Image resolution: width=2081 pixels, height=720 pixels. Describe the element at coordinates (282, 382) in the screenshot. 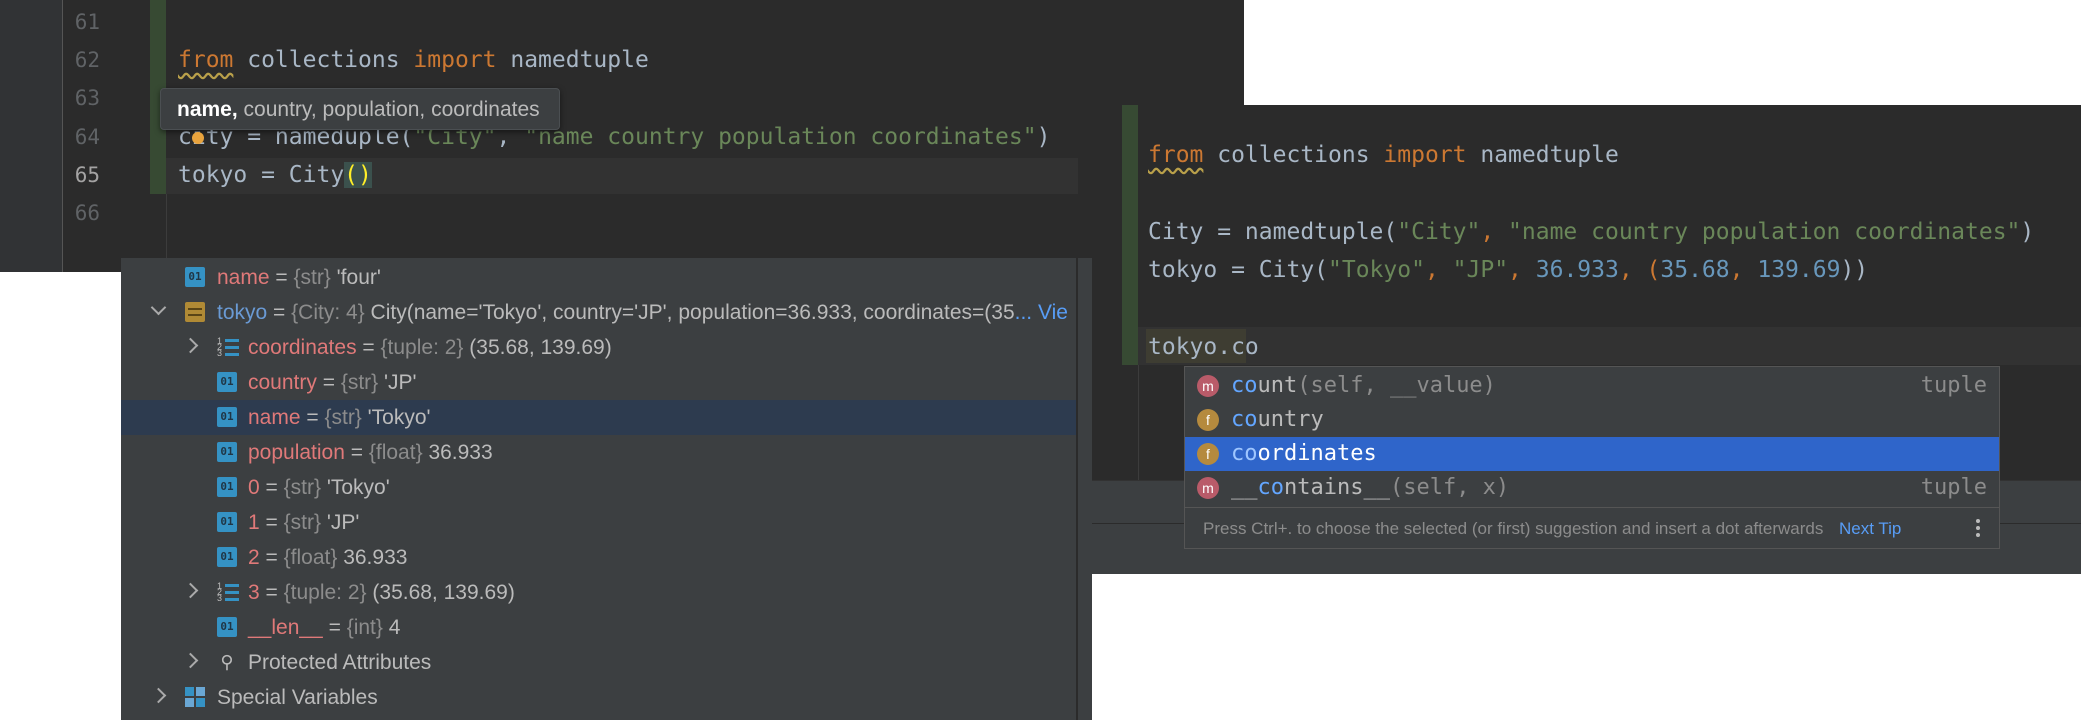

I see `variable-name: country` at that location.